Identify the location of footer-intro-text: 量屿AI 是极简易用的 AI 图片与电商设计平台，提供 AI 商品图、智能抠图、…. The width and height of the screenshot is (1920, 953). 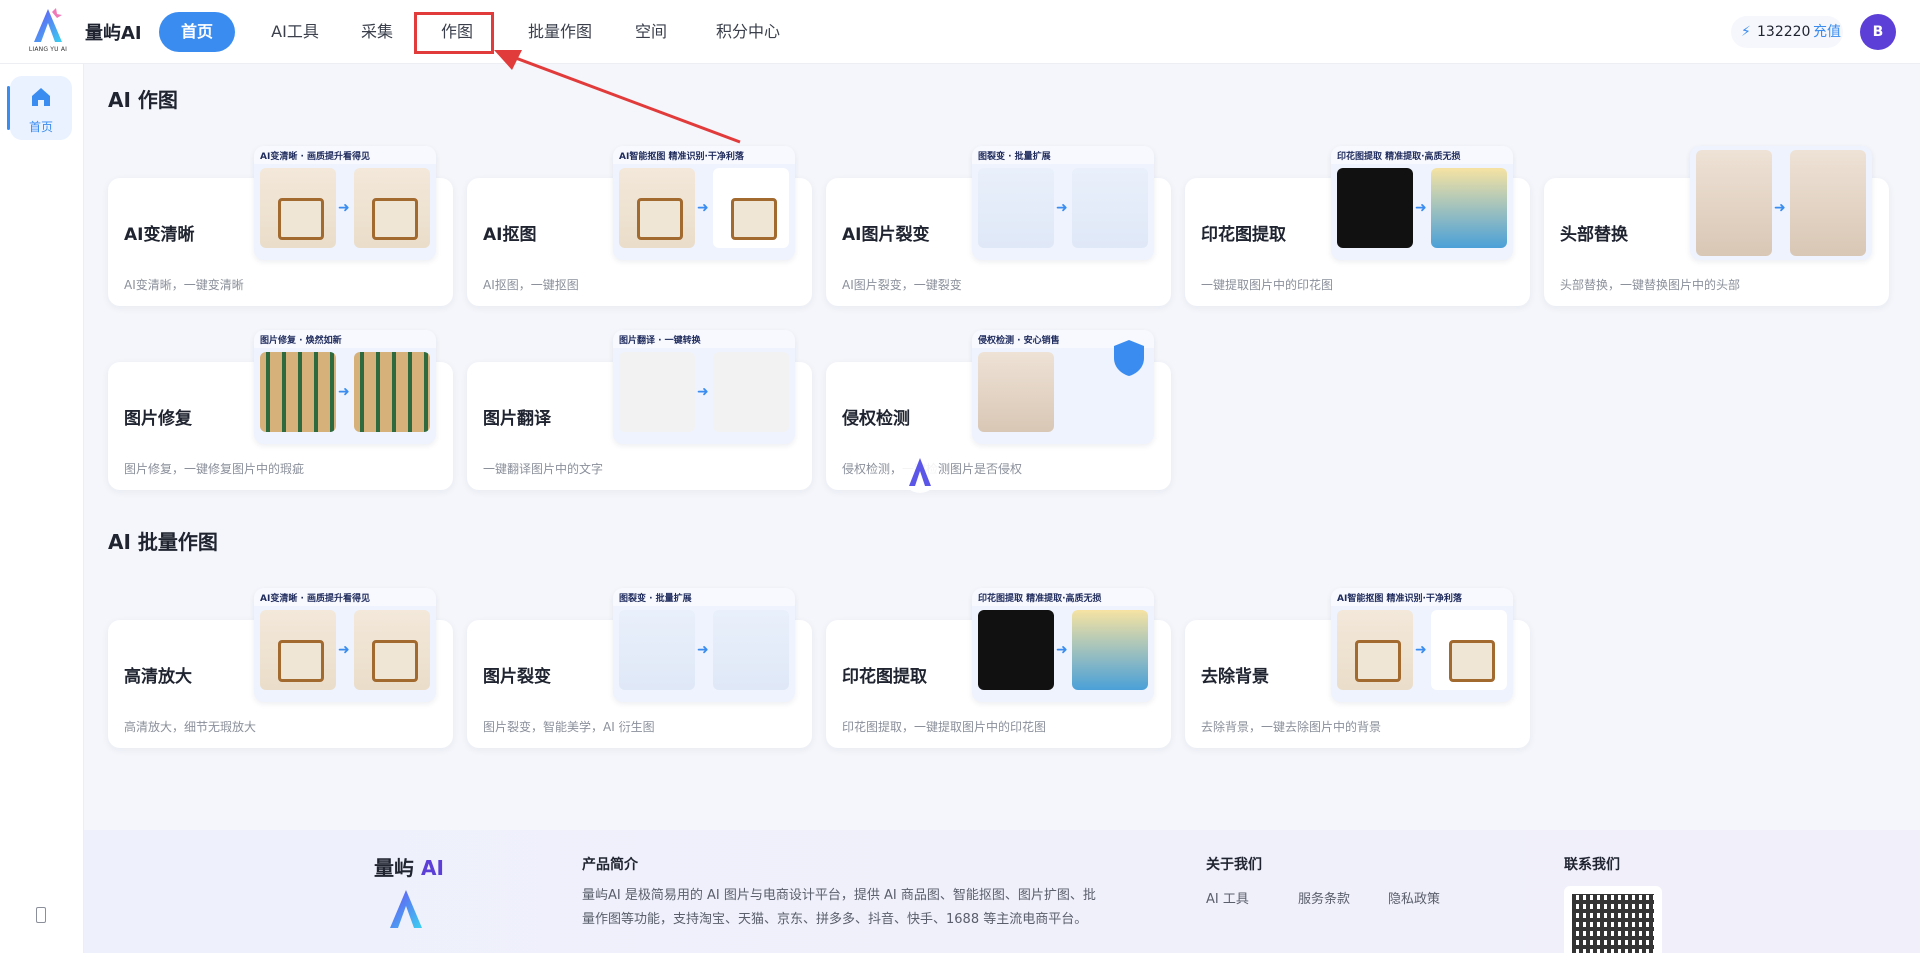
(839, 907).